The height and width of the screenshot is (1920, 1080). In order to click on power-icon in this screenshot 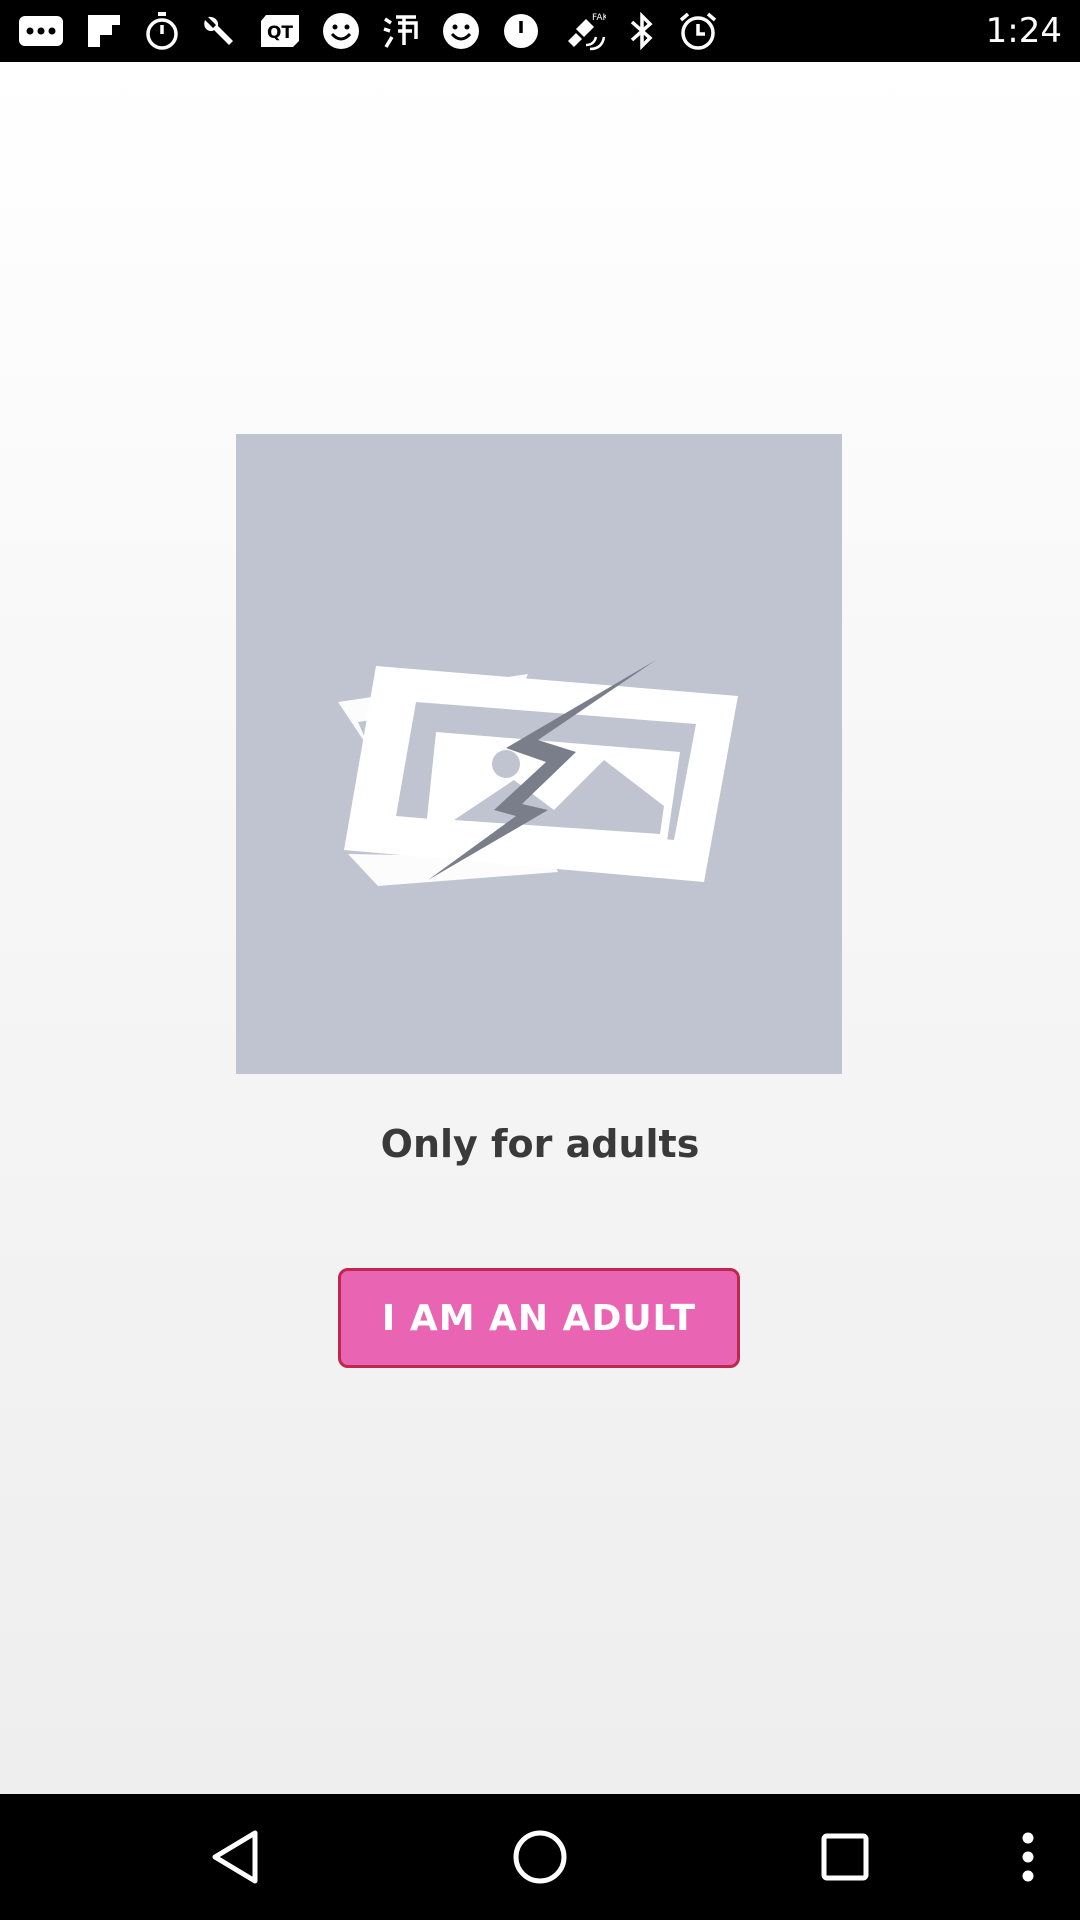, I will do `click(521, 31)`.